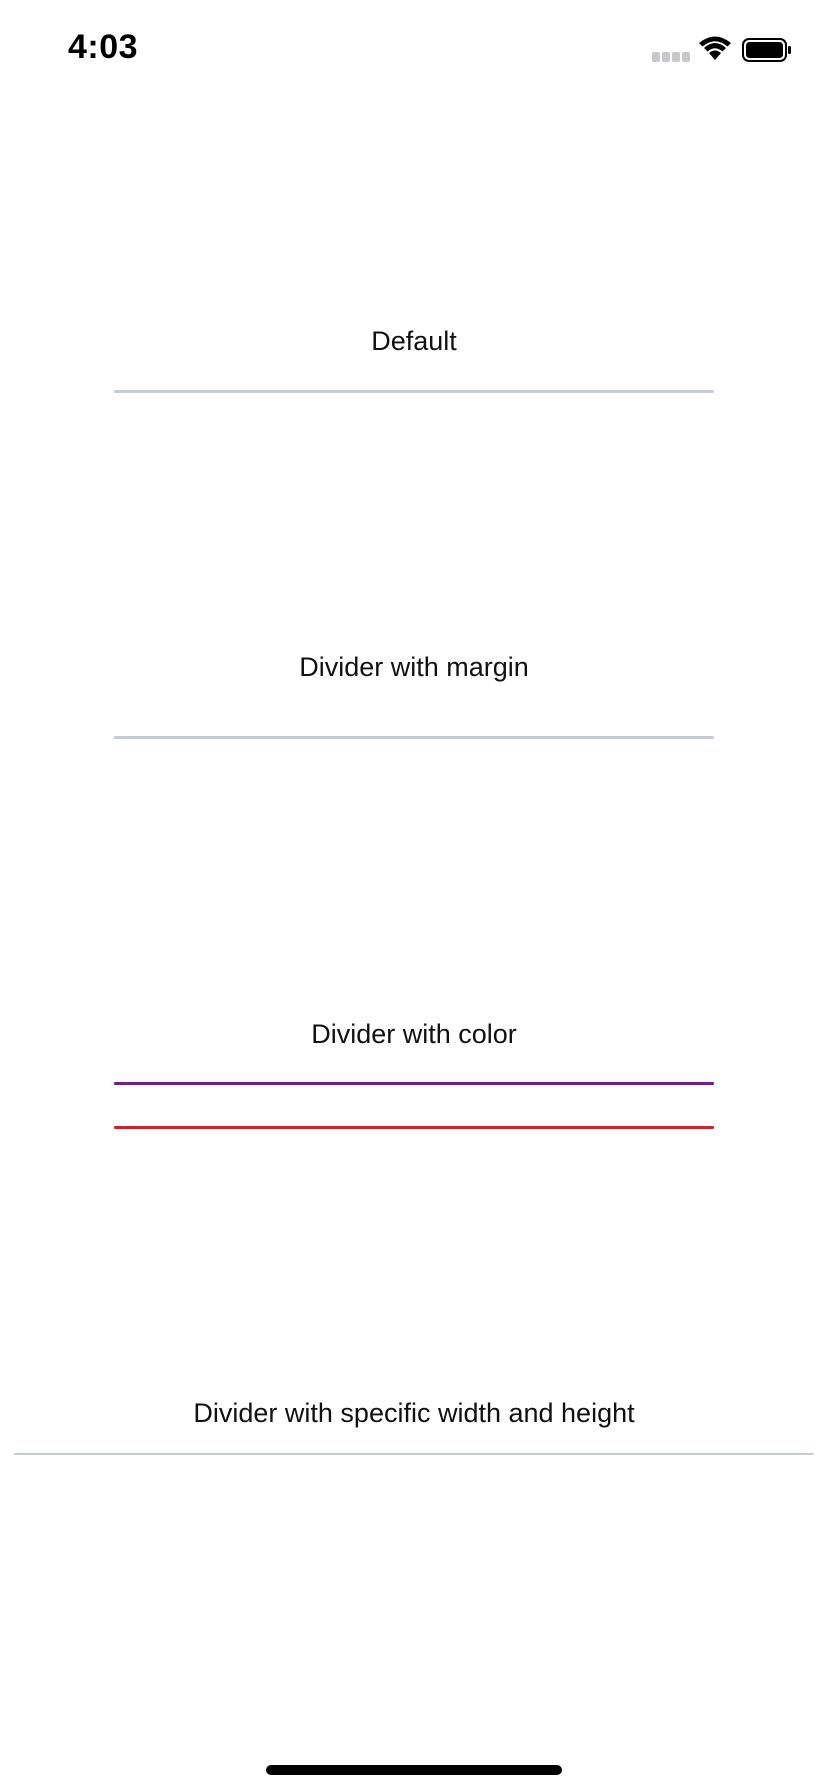  What do you see at coordinates (672, 58) in the screenshot?
I see `cellular-signal-icon` at bounding box center [672, 58].